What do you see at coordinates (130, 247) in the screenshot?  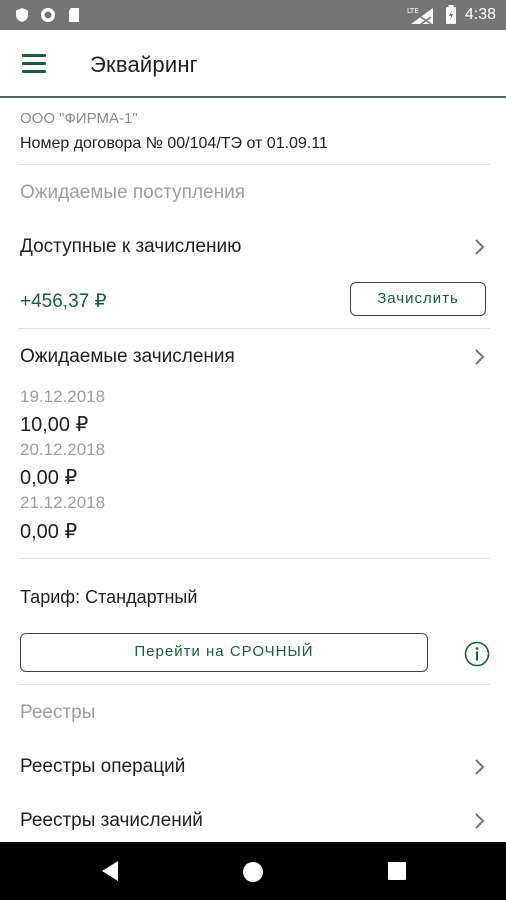 I see `available-label: Доступные к зачислению` at bounding box center [130, 247].